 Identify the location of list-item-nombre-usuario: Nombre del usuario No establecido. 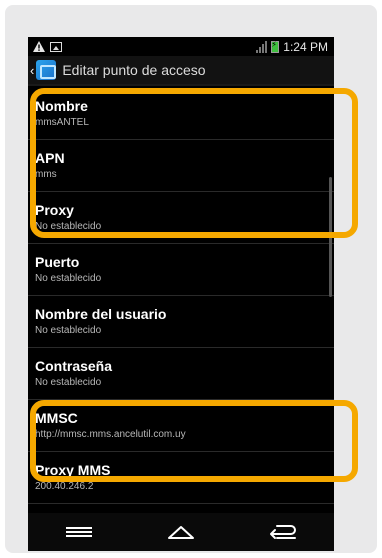
(181, 322).